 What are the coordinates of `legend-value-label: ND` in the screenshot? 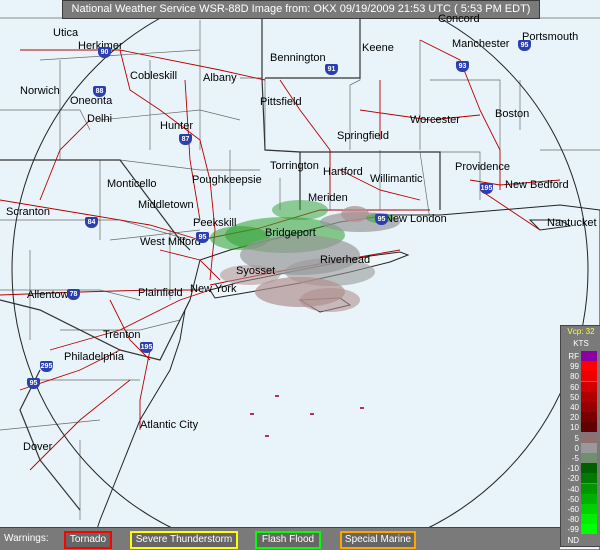 It's located at (573, 540).